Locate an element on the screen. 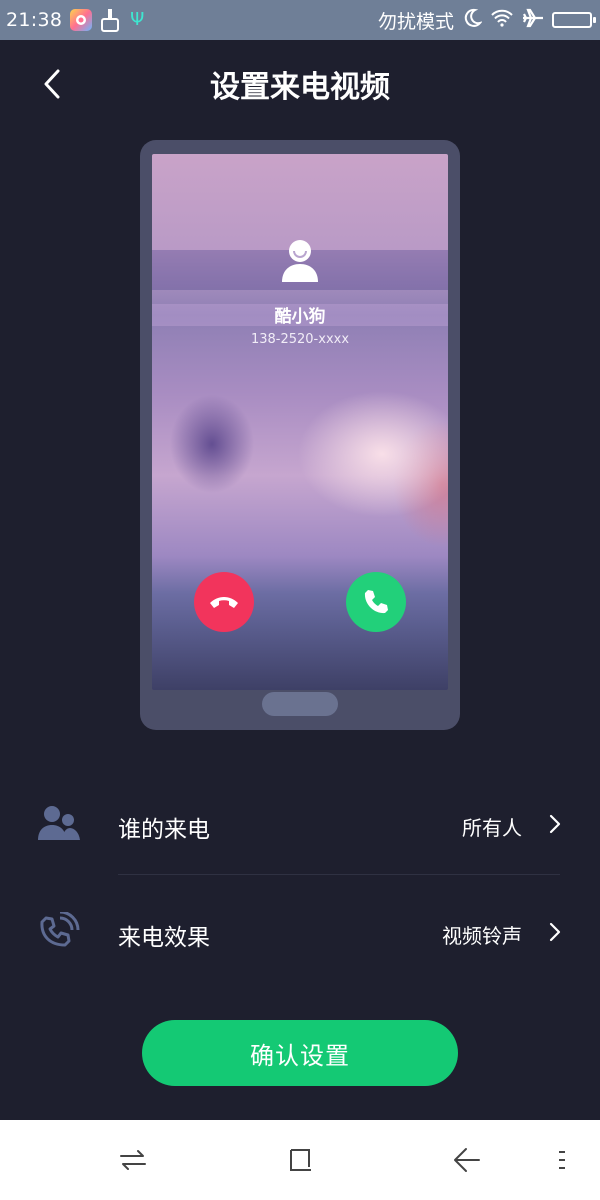 The image size is (600, 1200). home-button is located at coordinates (301, 1160).